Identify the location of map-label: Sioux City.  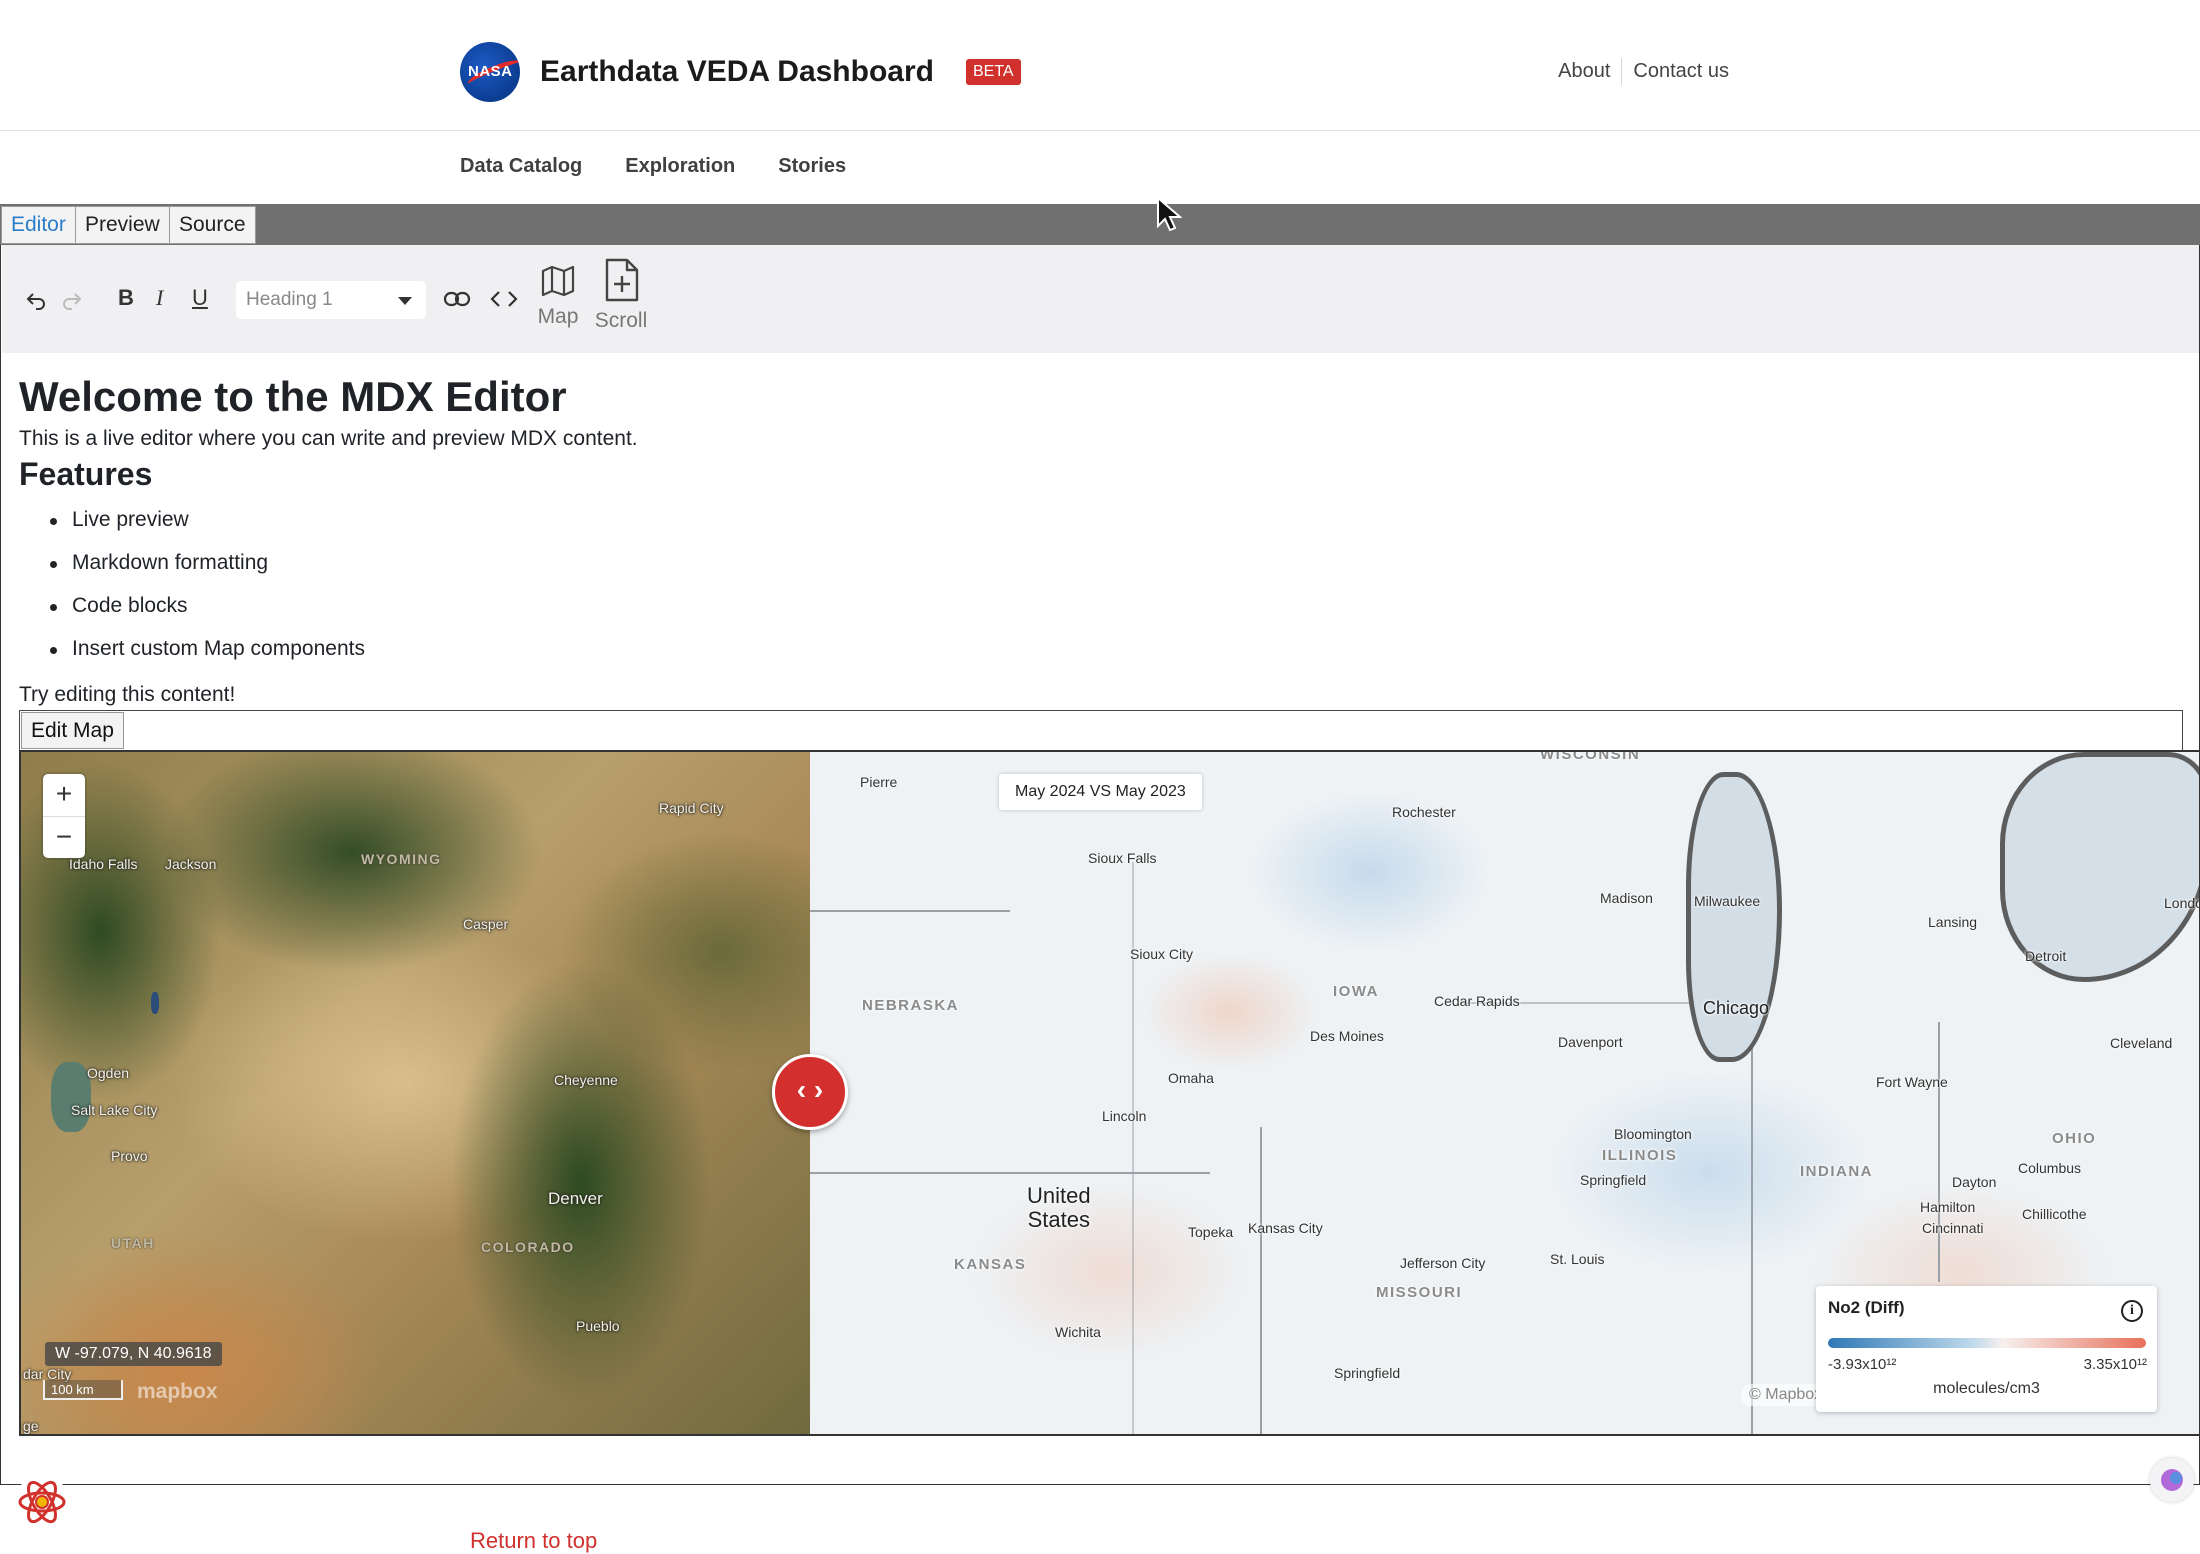
(1162, 954).